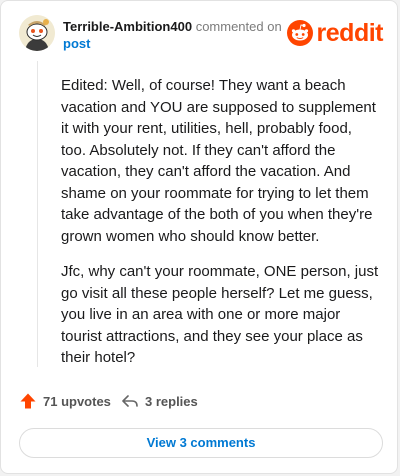 Image resolution: width=400 pixels, height=476 pixels. Describe the element at coordinates (238, 26) in the screenshot. I see `attribution-text: commented on` at that location.